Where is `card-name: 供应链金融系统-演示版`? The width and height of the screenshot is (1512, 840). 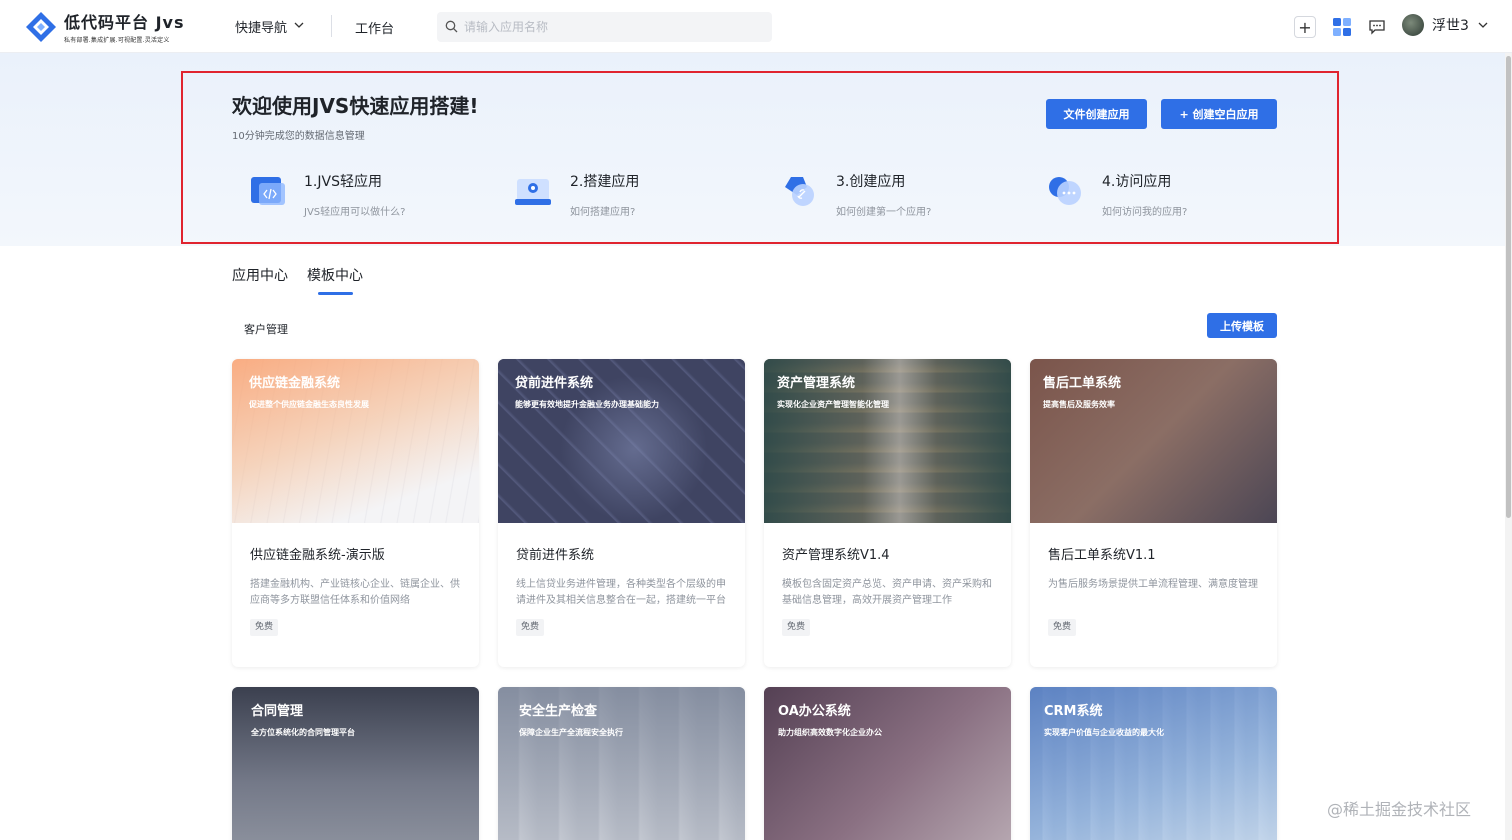 card-name: 供应链金融系统-演示版 is located at coordinates (317, 555).